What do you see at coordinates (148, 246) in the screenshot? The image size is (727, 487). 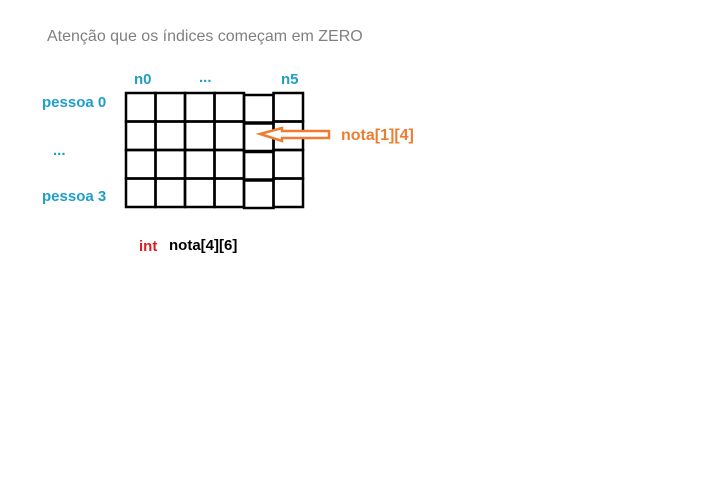 I see `declaration-type: int` at bounding box center [148, 246].